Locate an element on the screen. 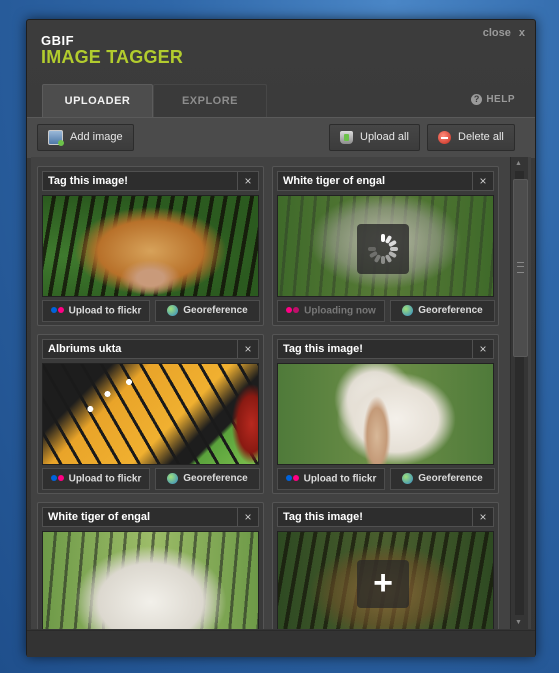 Image resolution: width=559 pixels, height=673 pixels. upload-all-button: Upload all is located at coordinates (374, 137).